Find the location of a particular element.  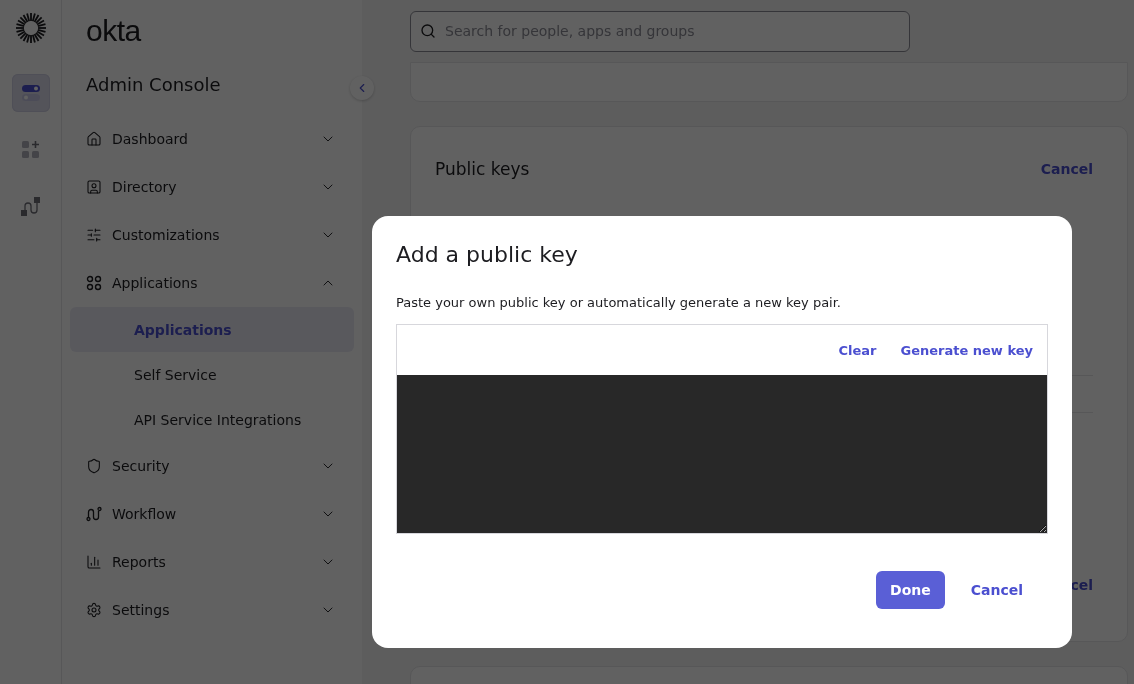

key-input-field is located at coordinates (722, 454).